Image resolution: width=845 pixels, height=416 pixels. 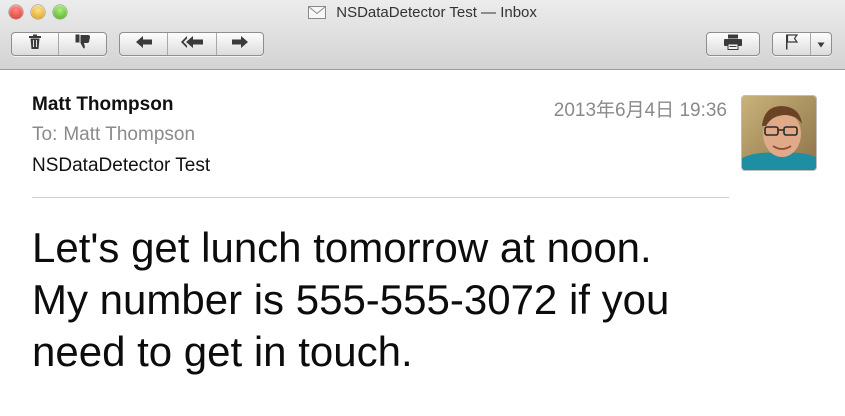 I want to click on flag-icon, so click(x=792, y=44).